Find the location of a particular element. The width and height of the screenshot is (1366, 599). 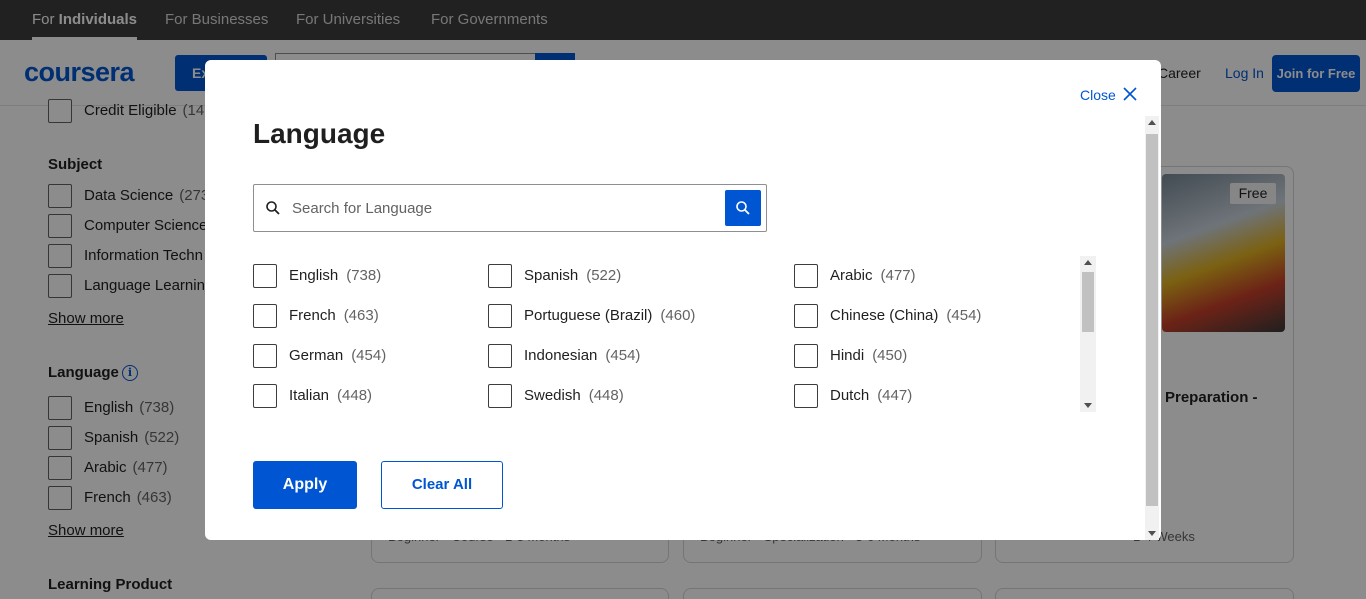

modal-title: Language is located at coordinates (319, 133).